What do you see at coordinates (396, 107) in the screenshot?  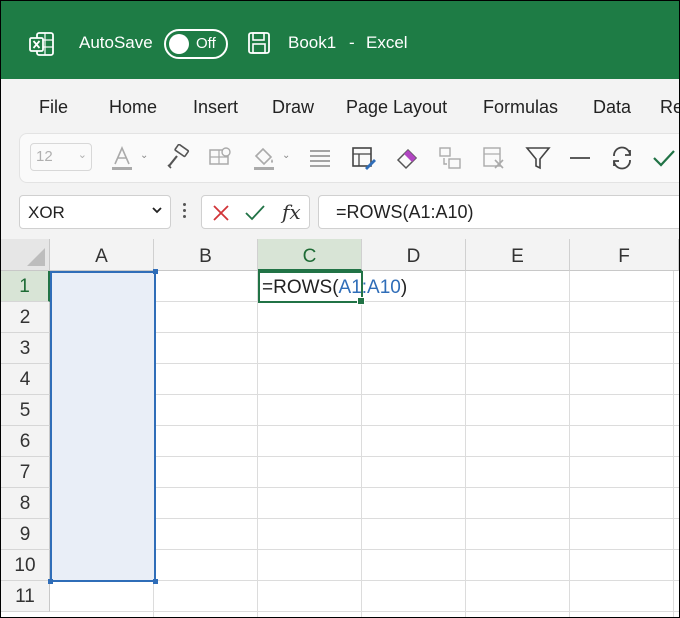 I see `tab-page-layout: Page Layout` at bounding box center [396, 107].